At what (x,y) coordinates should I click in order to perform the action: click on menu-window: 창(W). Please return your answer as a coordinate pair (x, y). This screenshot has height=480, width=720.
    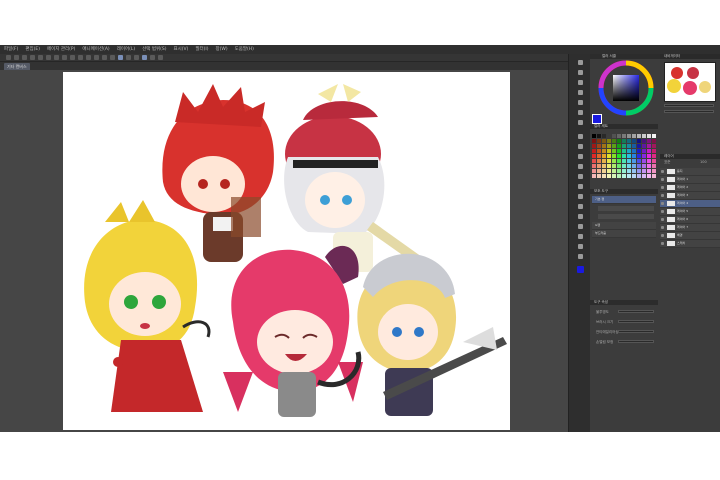
    Looking at the image, I should click on (222, 49).